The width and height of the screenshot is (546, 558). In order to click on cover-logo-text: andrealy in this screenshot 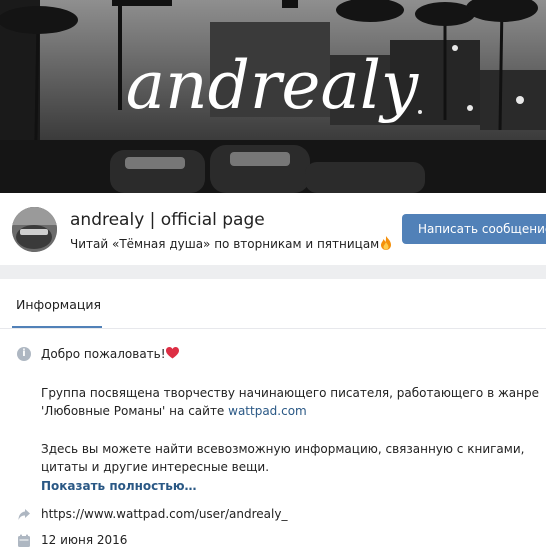, I will do `click(272, 85)`.